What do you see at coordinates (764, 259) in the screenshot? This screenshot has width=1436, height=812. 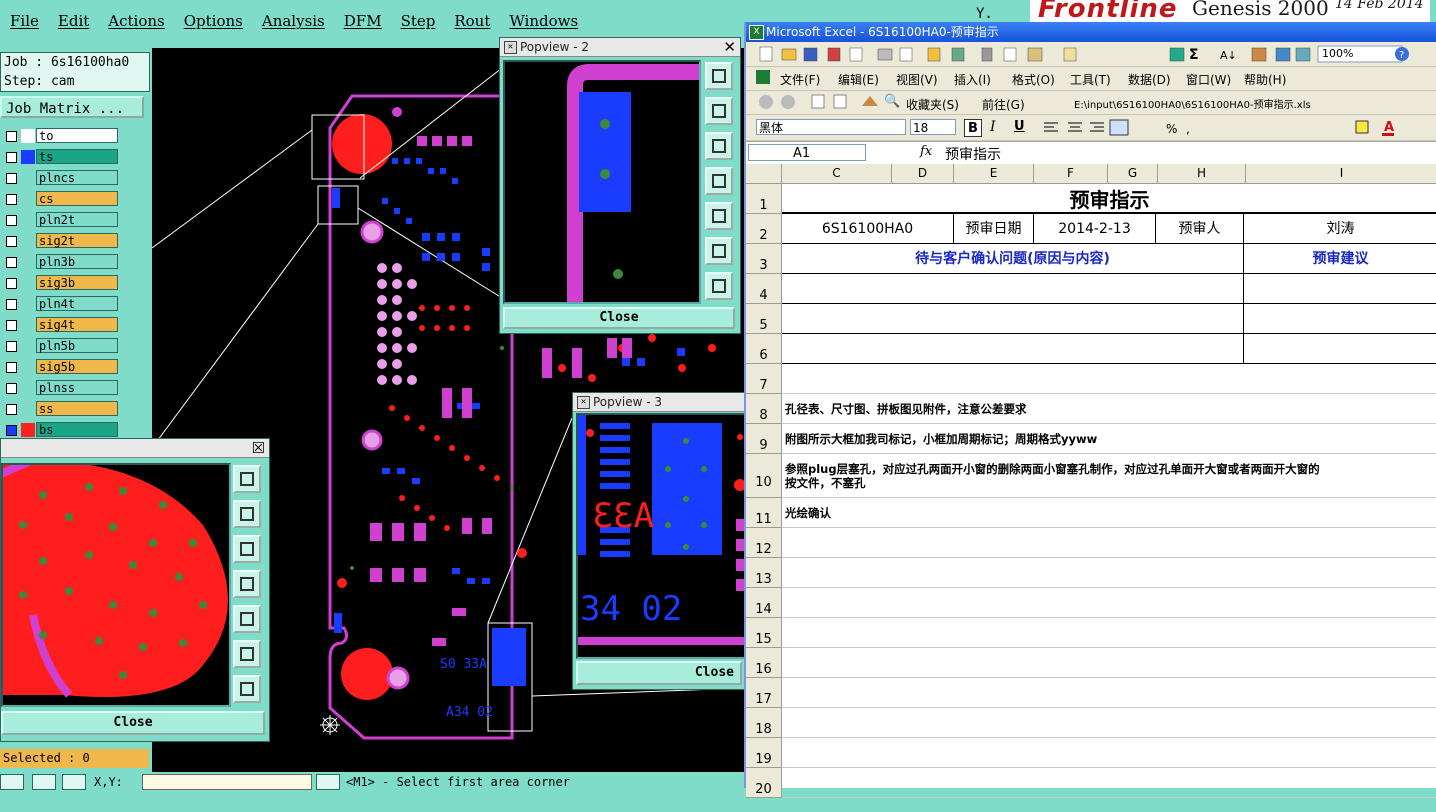 I see `row-header: 3` at bounding box center [764, 259].